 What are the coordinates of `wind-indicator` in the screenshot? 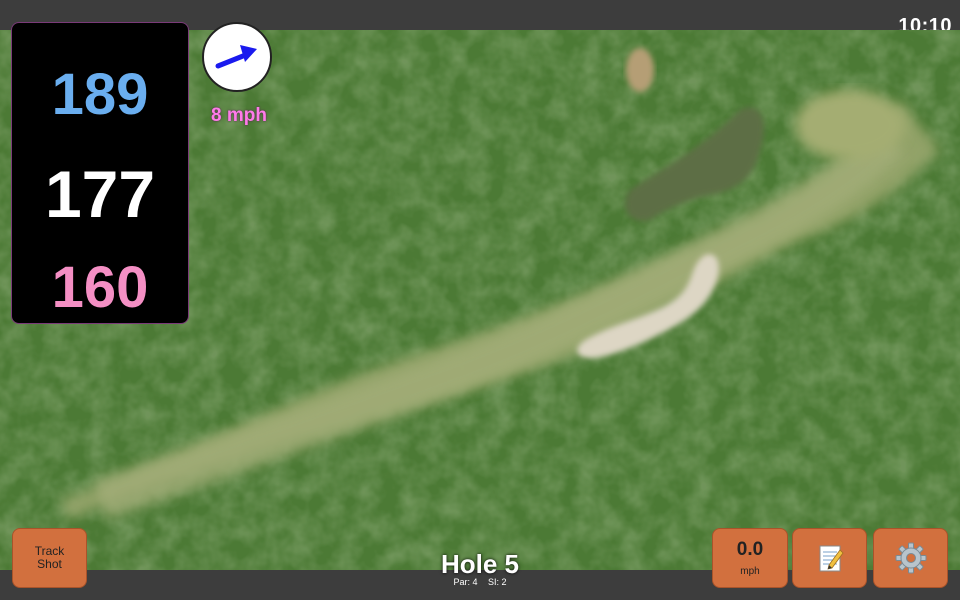 It's located at (237, 57).